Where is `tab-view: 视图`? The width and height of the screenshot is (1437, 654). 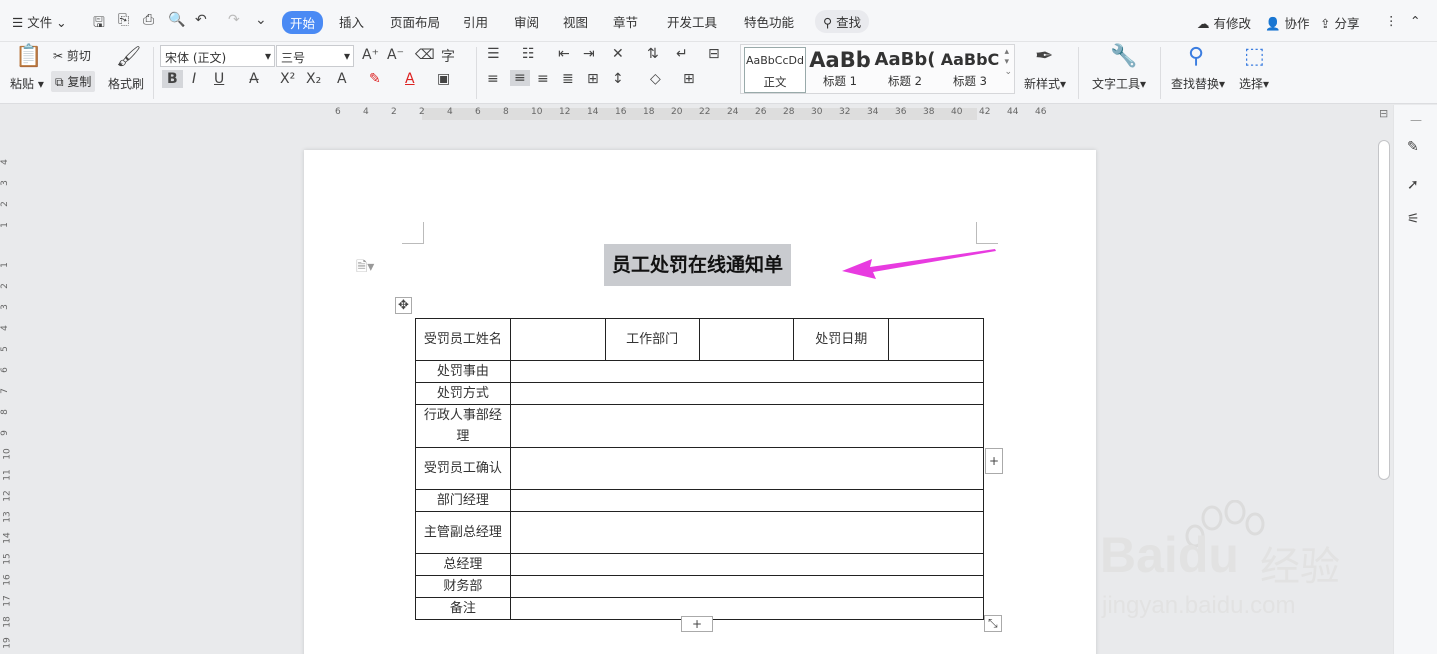 tab-view: 视图 is located at coordinates (575, 21).